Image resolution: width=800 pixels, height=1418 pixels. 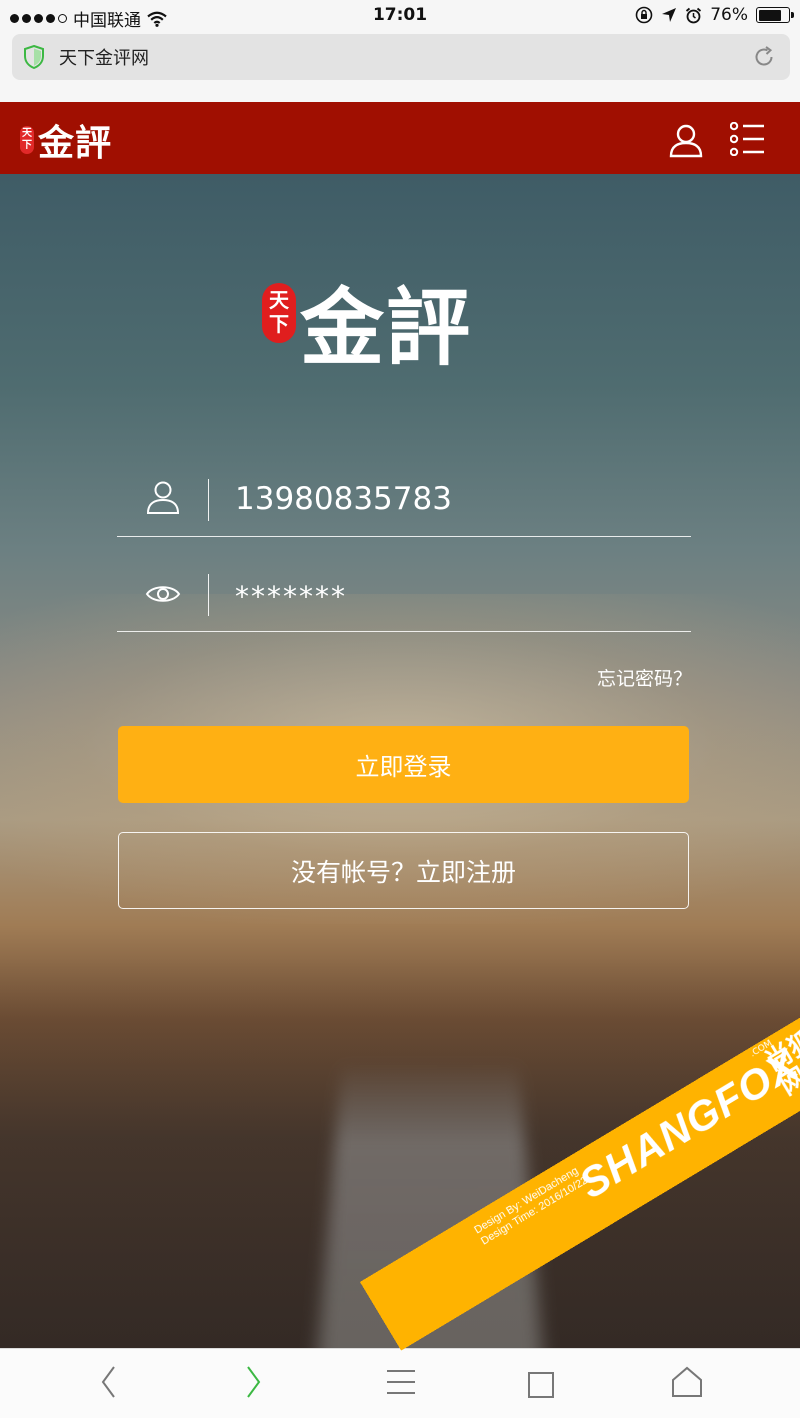 What do you see at coordinates (729, 15) in the screenshot?
I see `battery-percent: 76%` at bounding box center [729, 15].